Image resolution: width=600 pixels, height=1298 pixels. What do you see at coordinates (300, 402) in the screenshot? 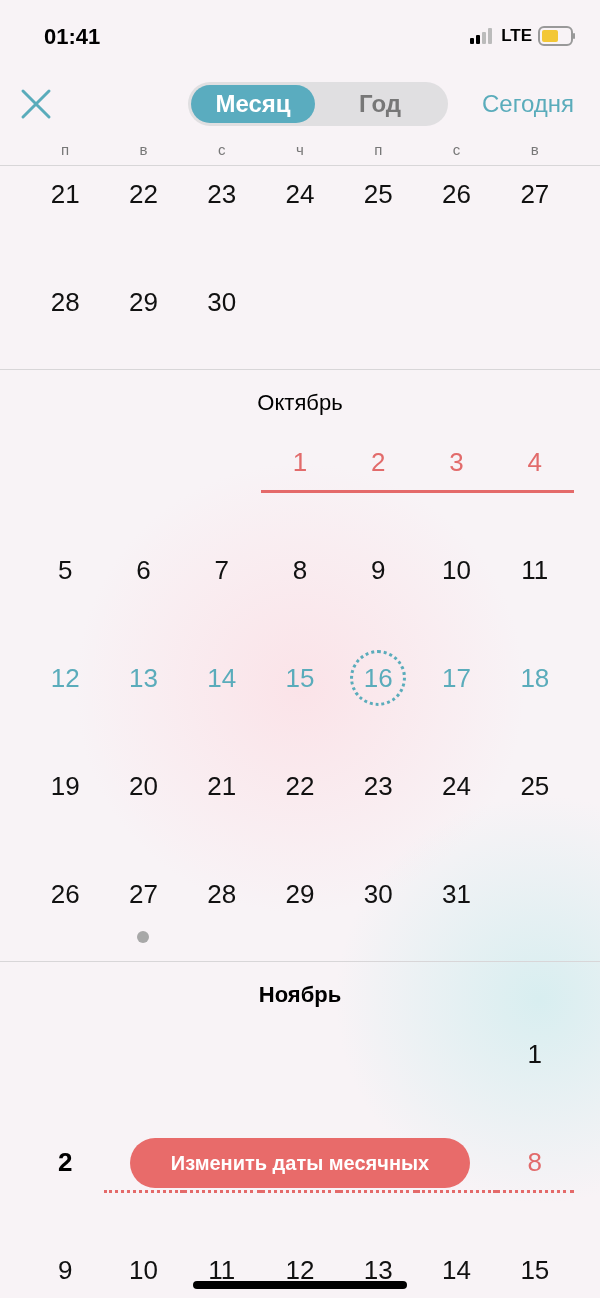
I see `month-title: Октябрь` at bounding box center [300, 402].